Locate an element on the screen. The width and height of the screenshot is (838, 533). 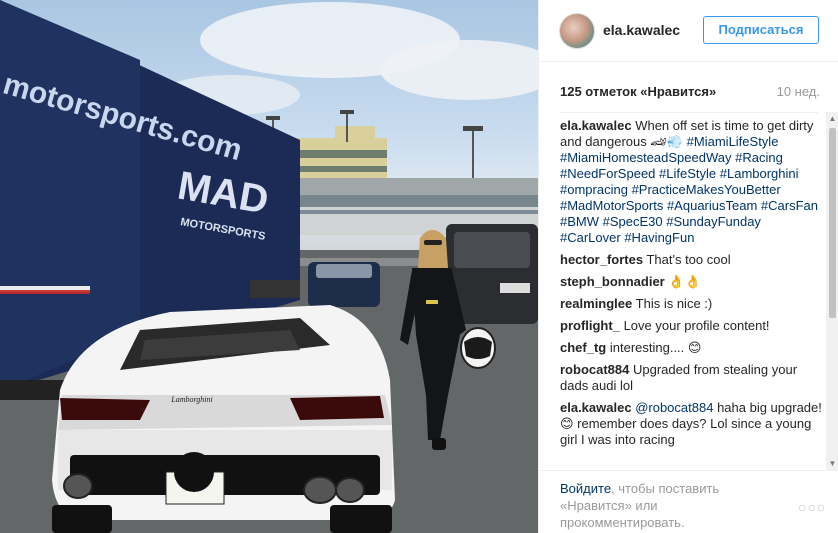
comment-username: hector_fortes is located at coordinates (601, 259).